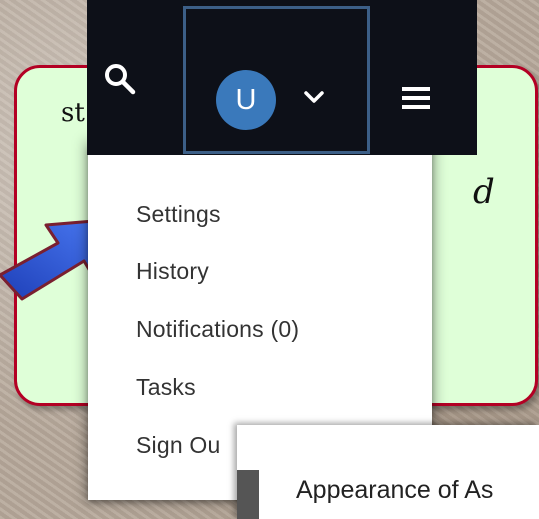 The width and height of the screenshot is (539, 519). Describe the element at coordinates (166, 387) in the screenshot. I see `menu-item-tasks: Tasks` at that location.